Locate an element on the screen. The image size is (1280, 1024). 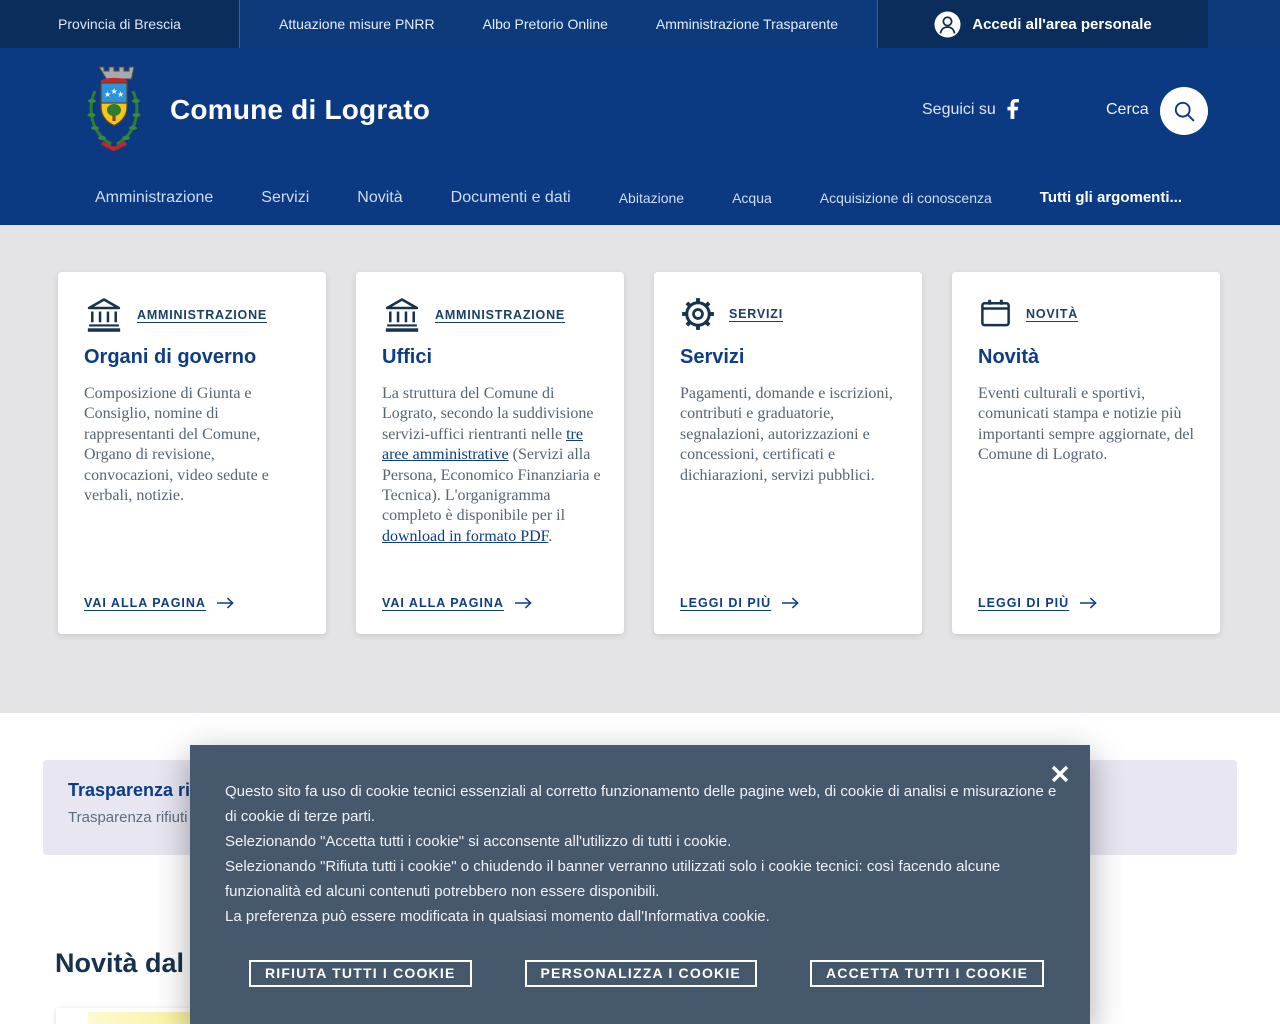
login-label: Accedi all'area personale is located at coordinates (1062, 24).